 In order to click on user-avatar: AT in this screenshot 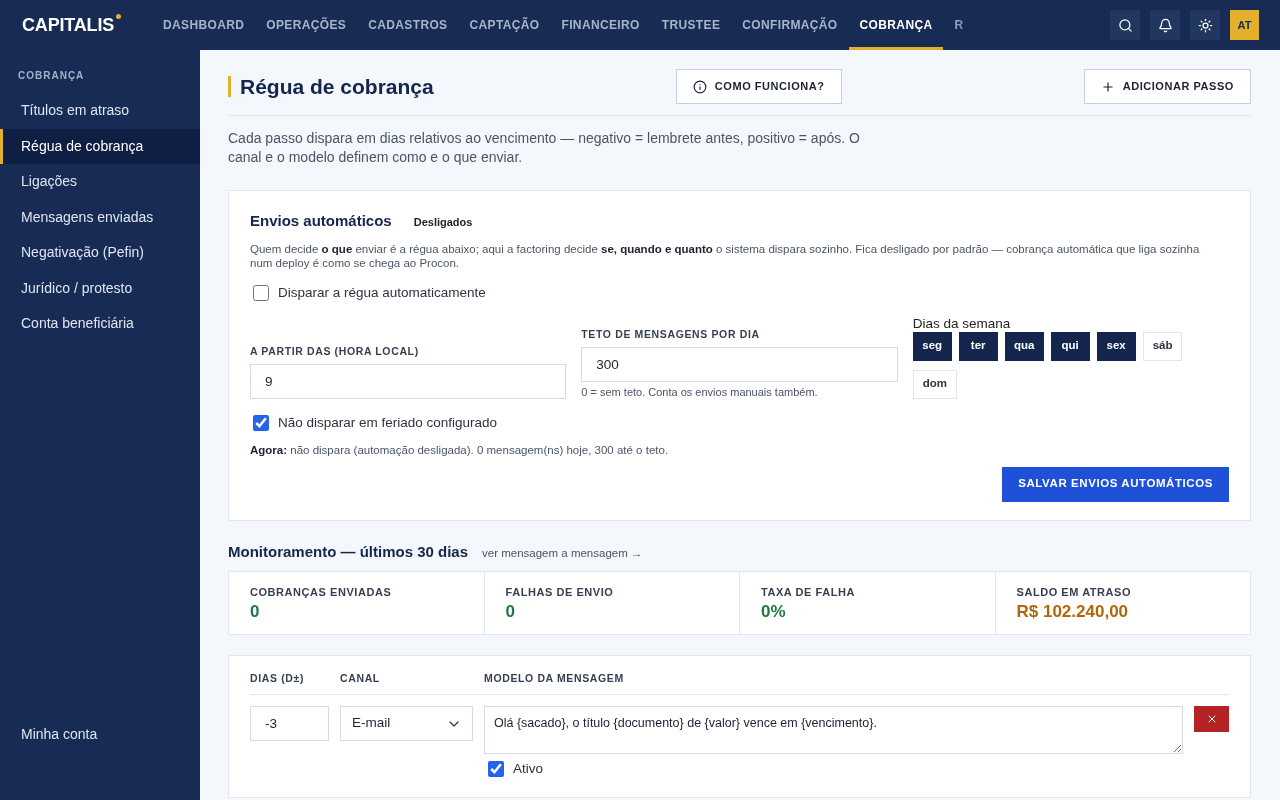, I will do `click(1244, 25)`.